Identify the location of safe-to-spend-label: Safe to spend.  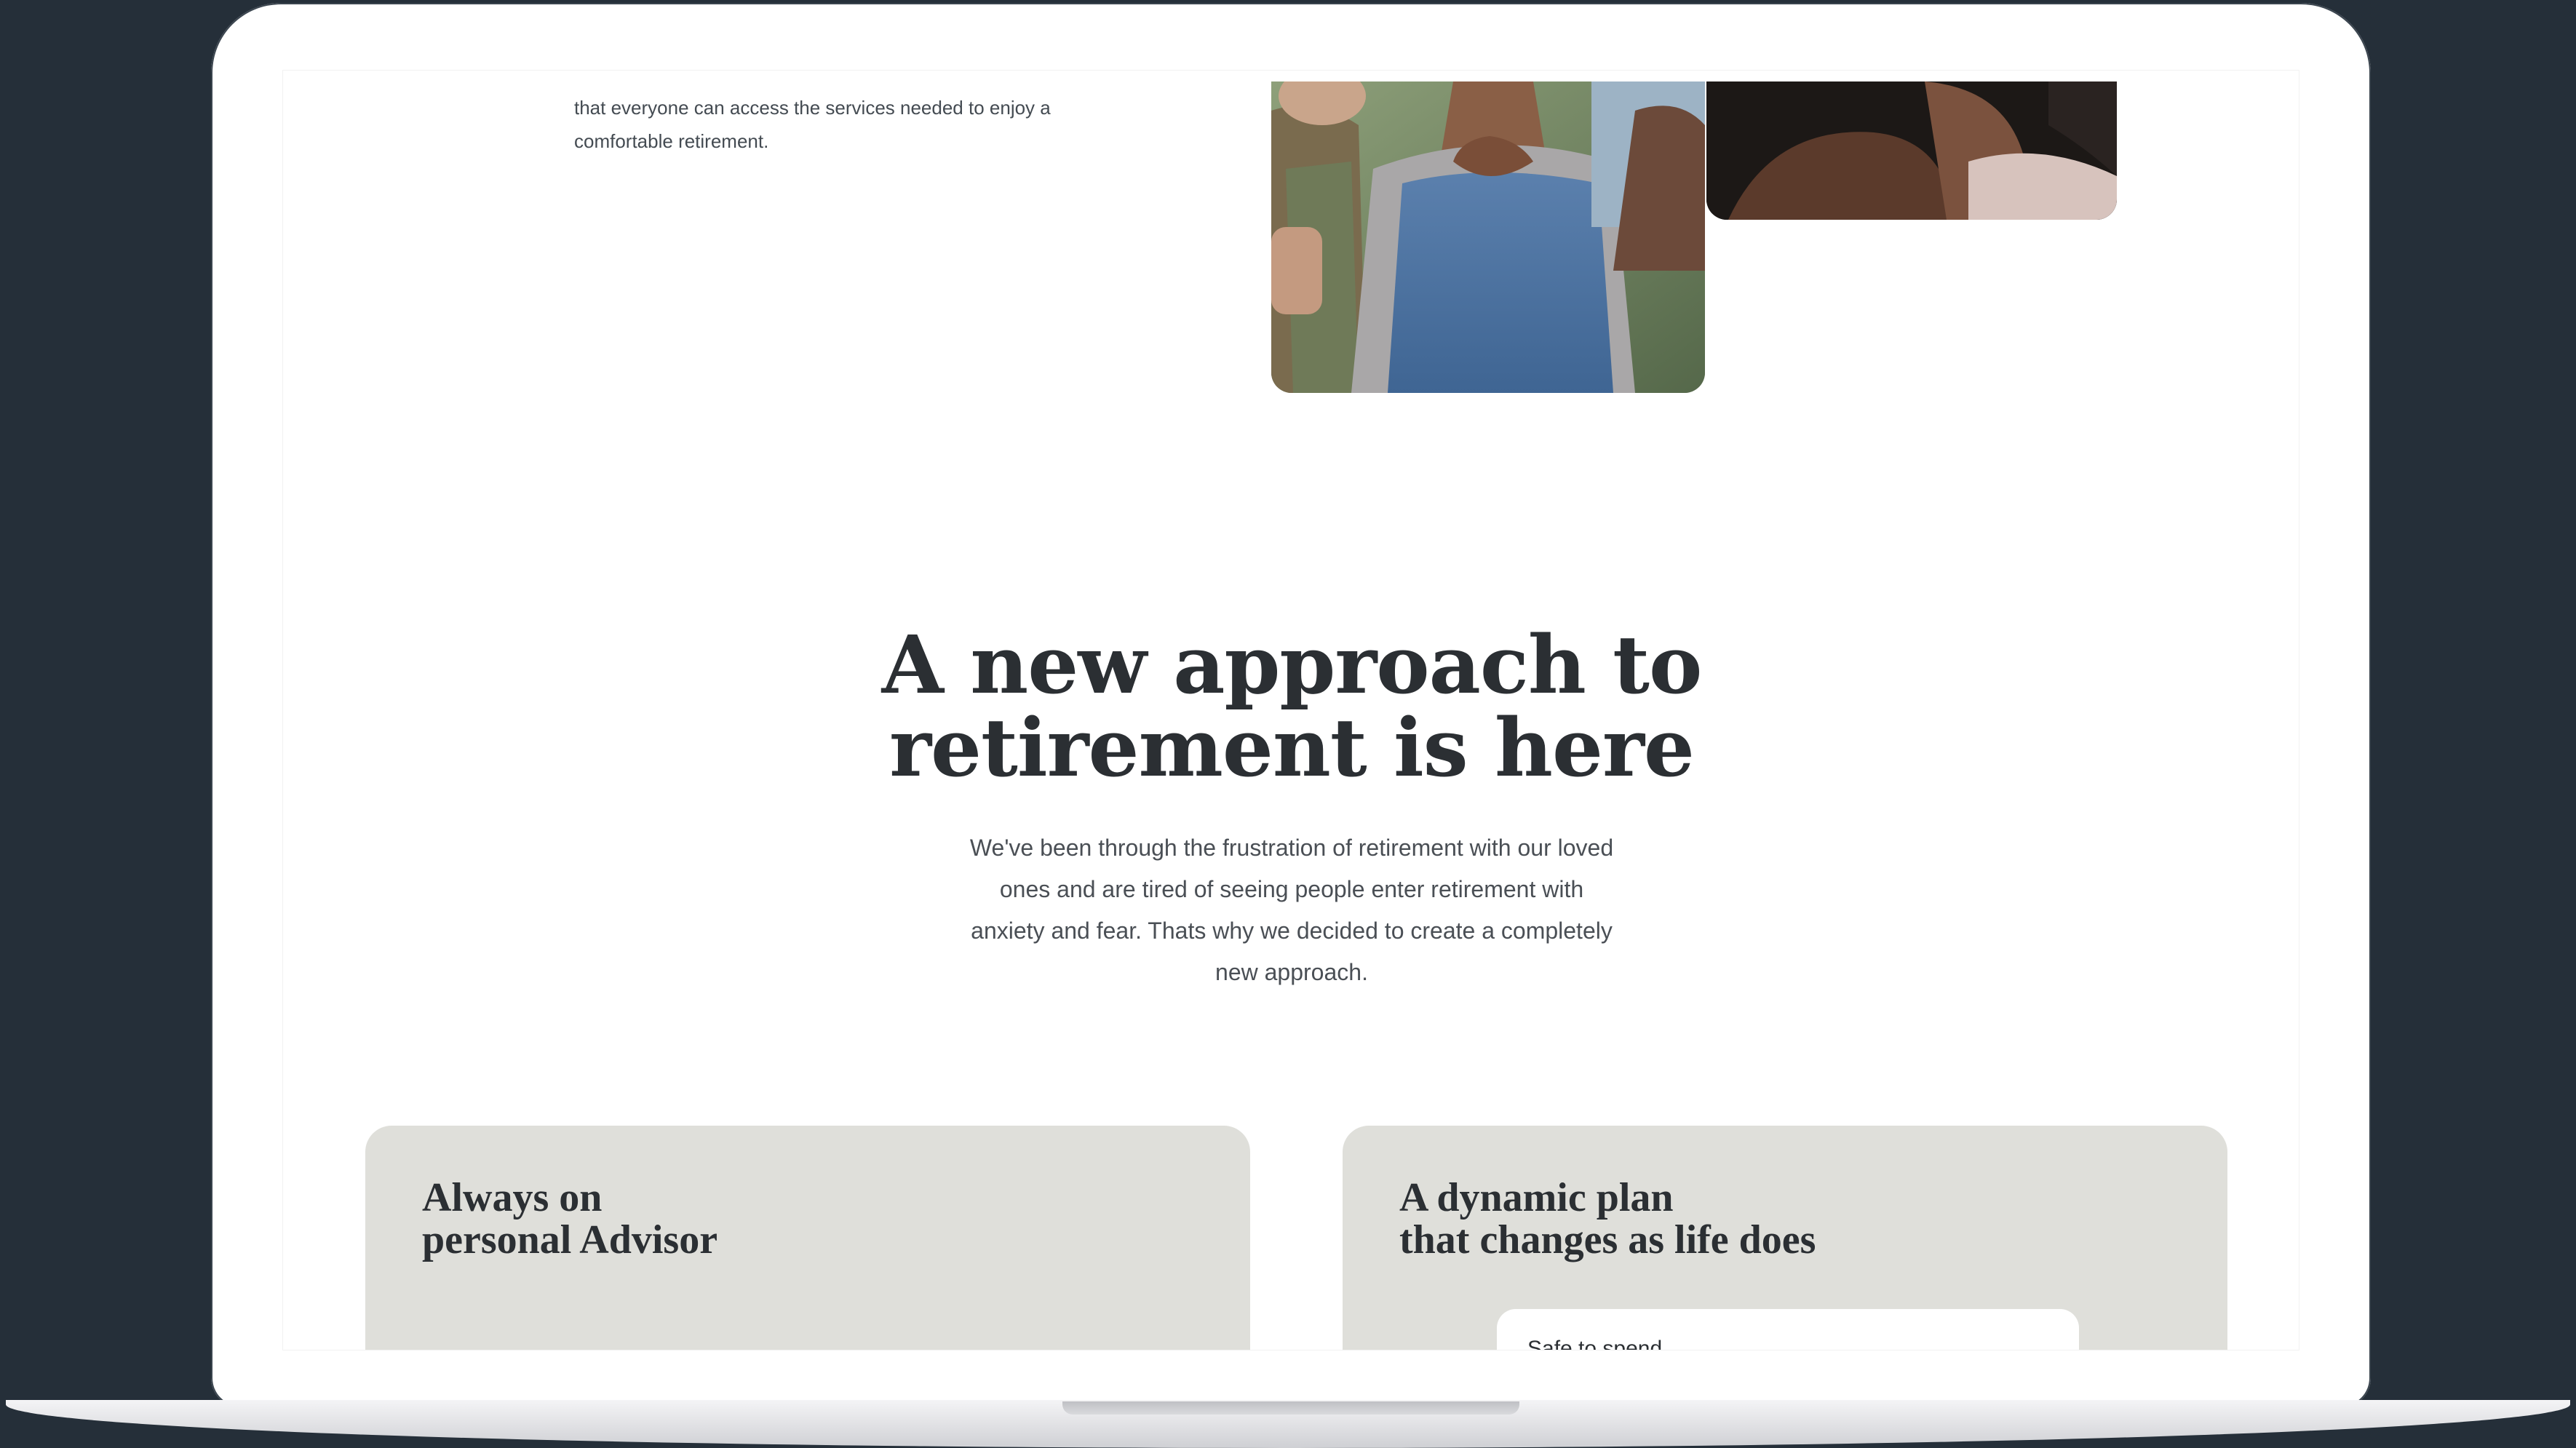
(1595, 1344).